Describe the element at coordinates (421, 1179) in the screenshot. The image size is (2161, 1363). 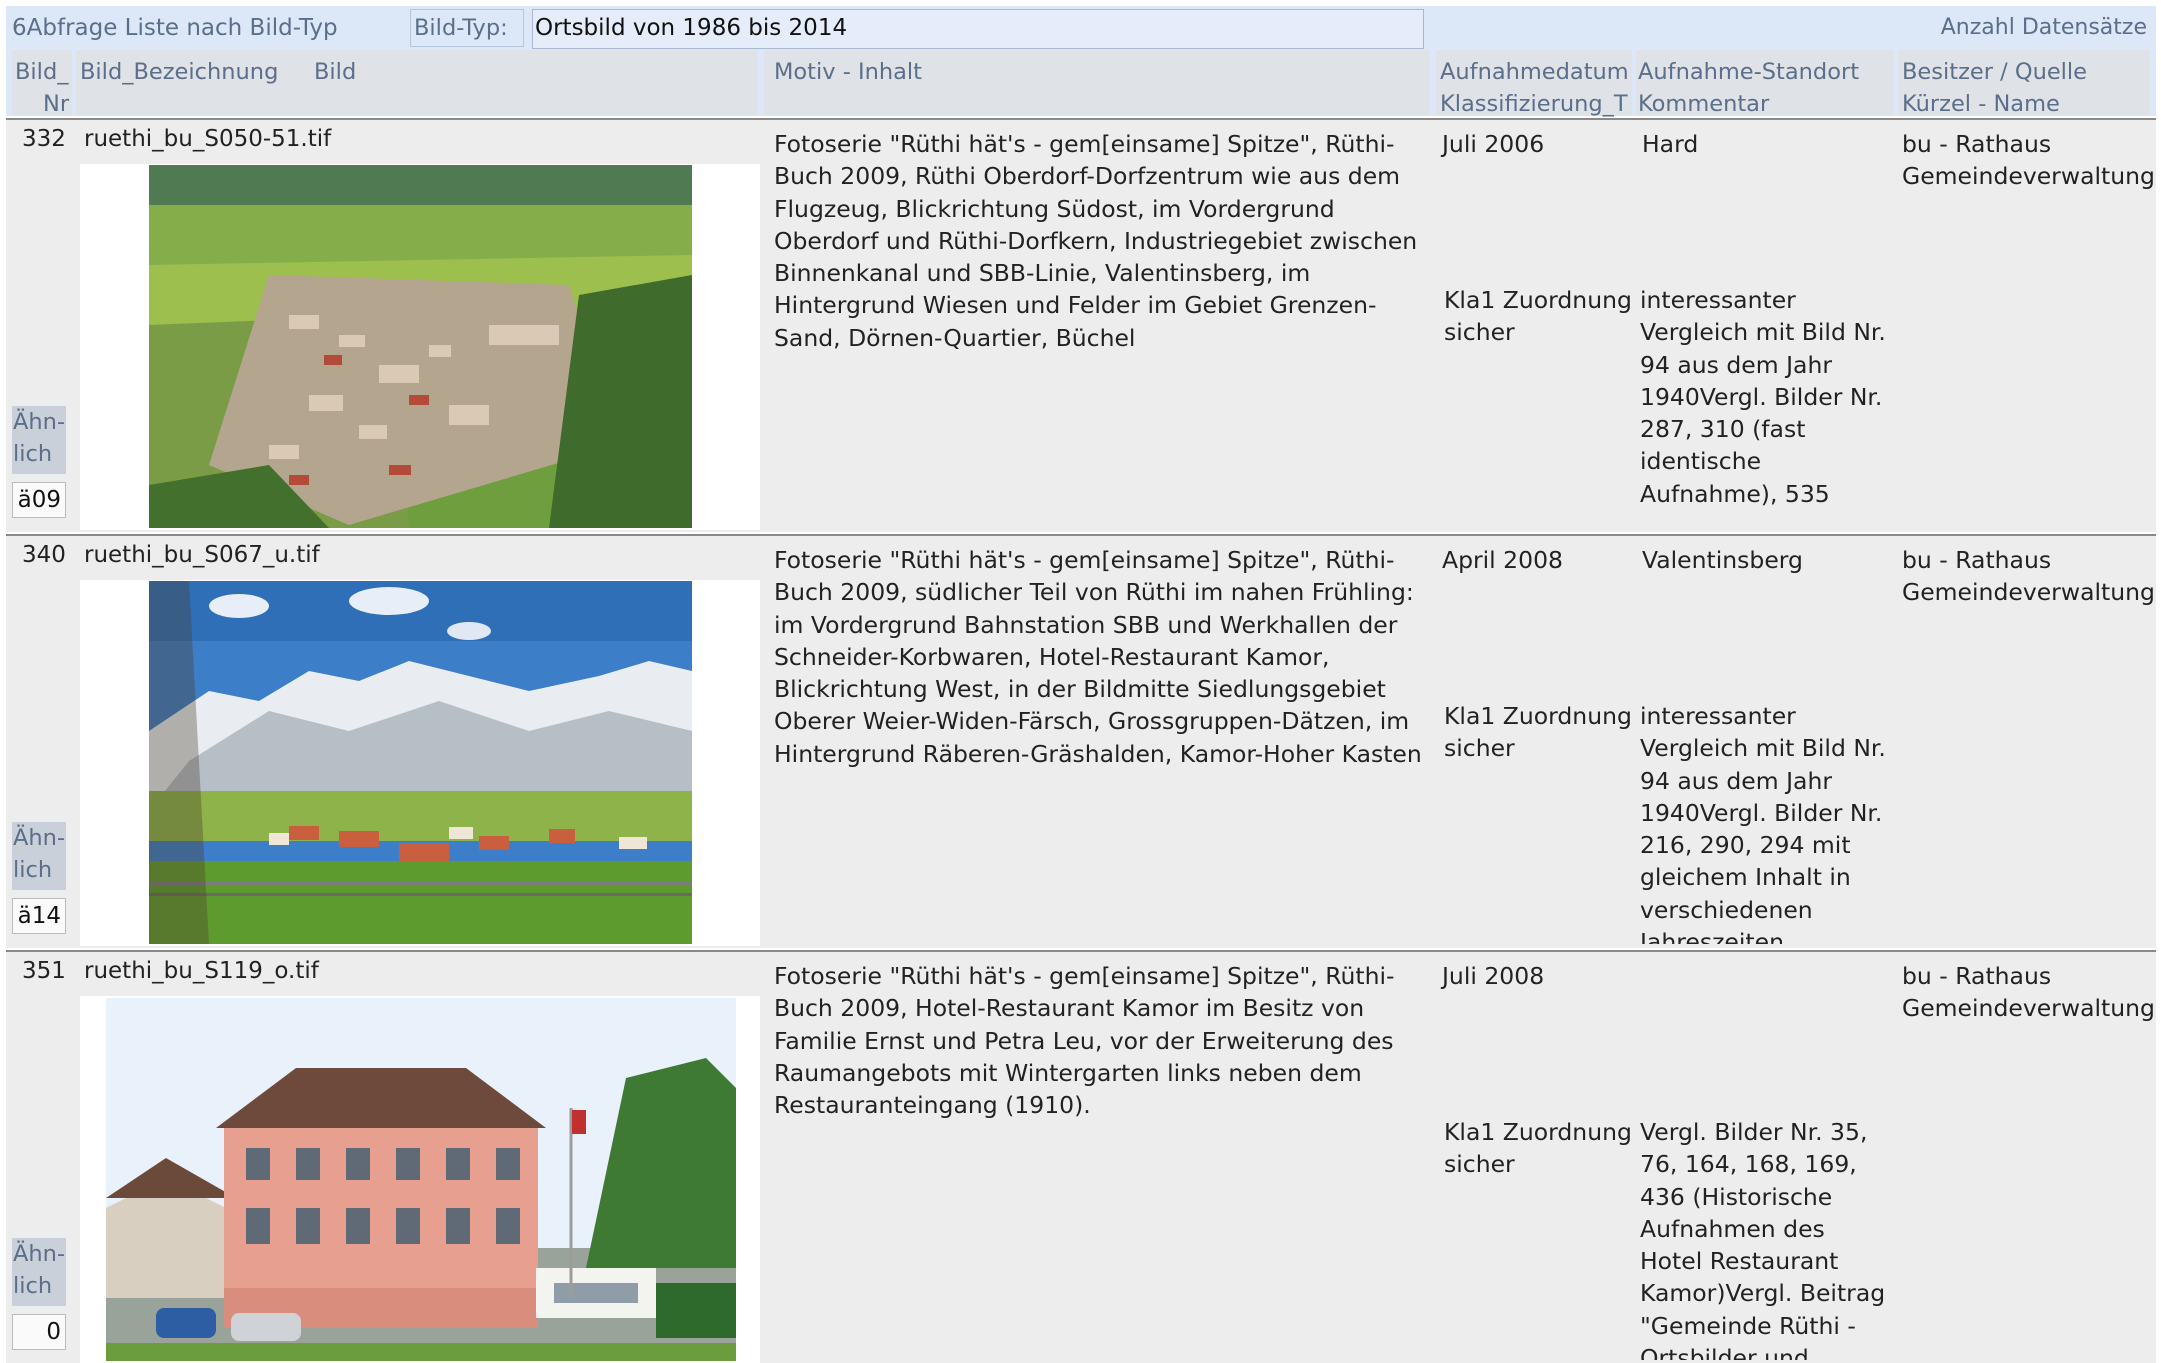
I see `hotel-building-photo` at that location.